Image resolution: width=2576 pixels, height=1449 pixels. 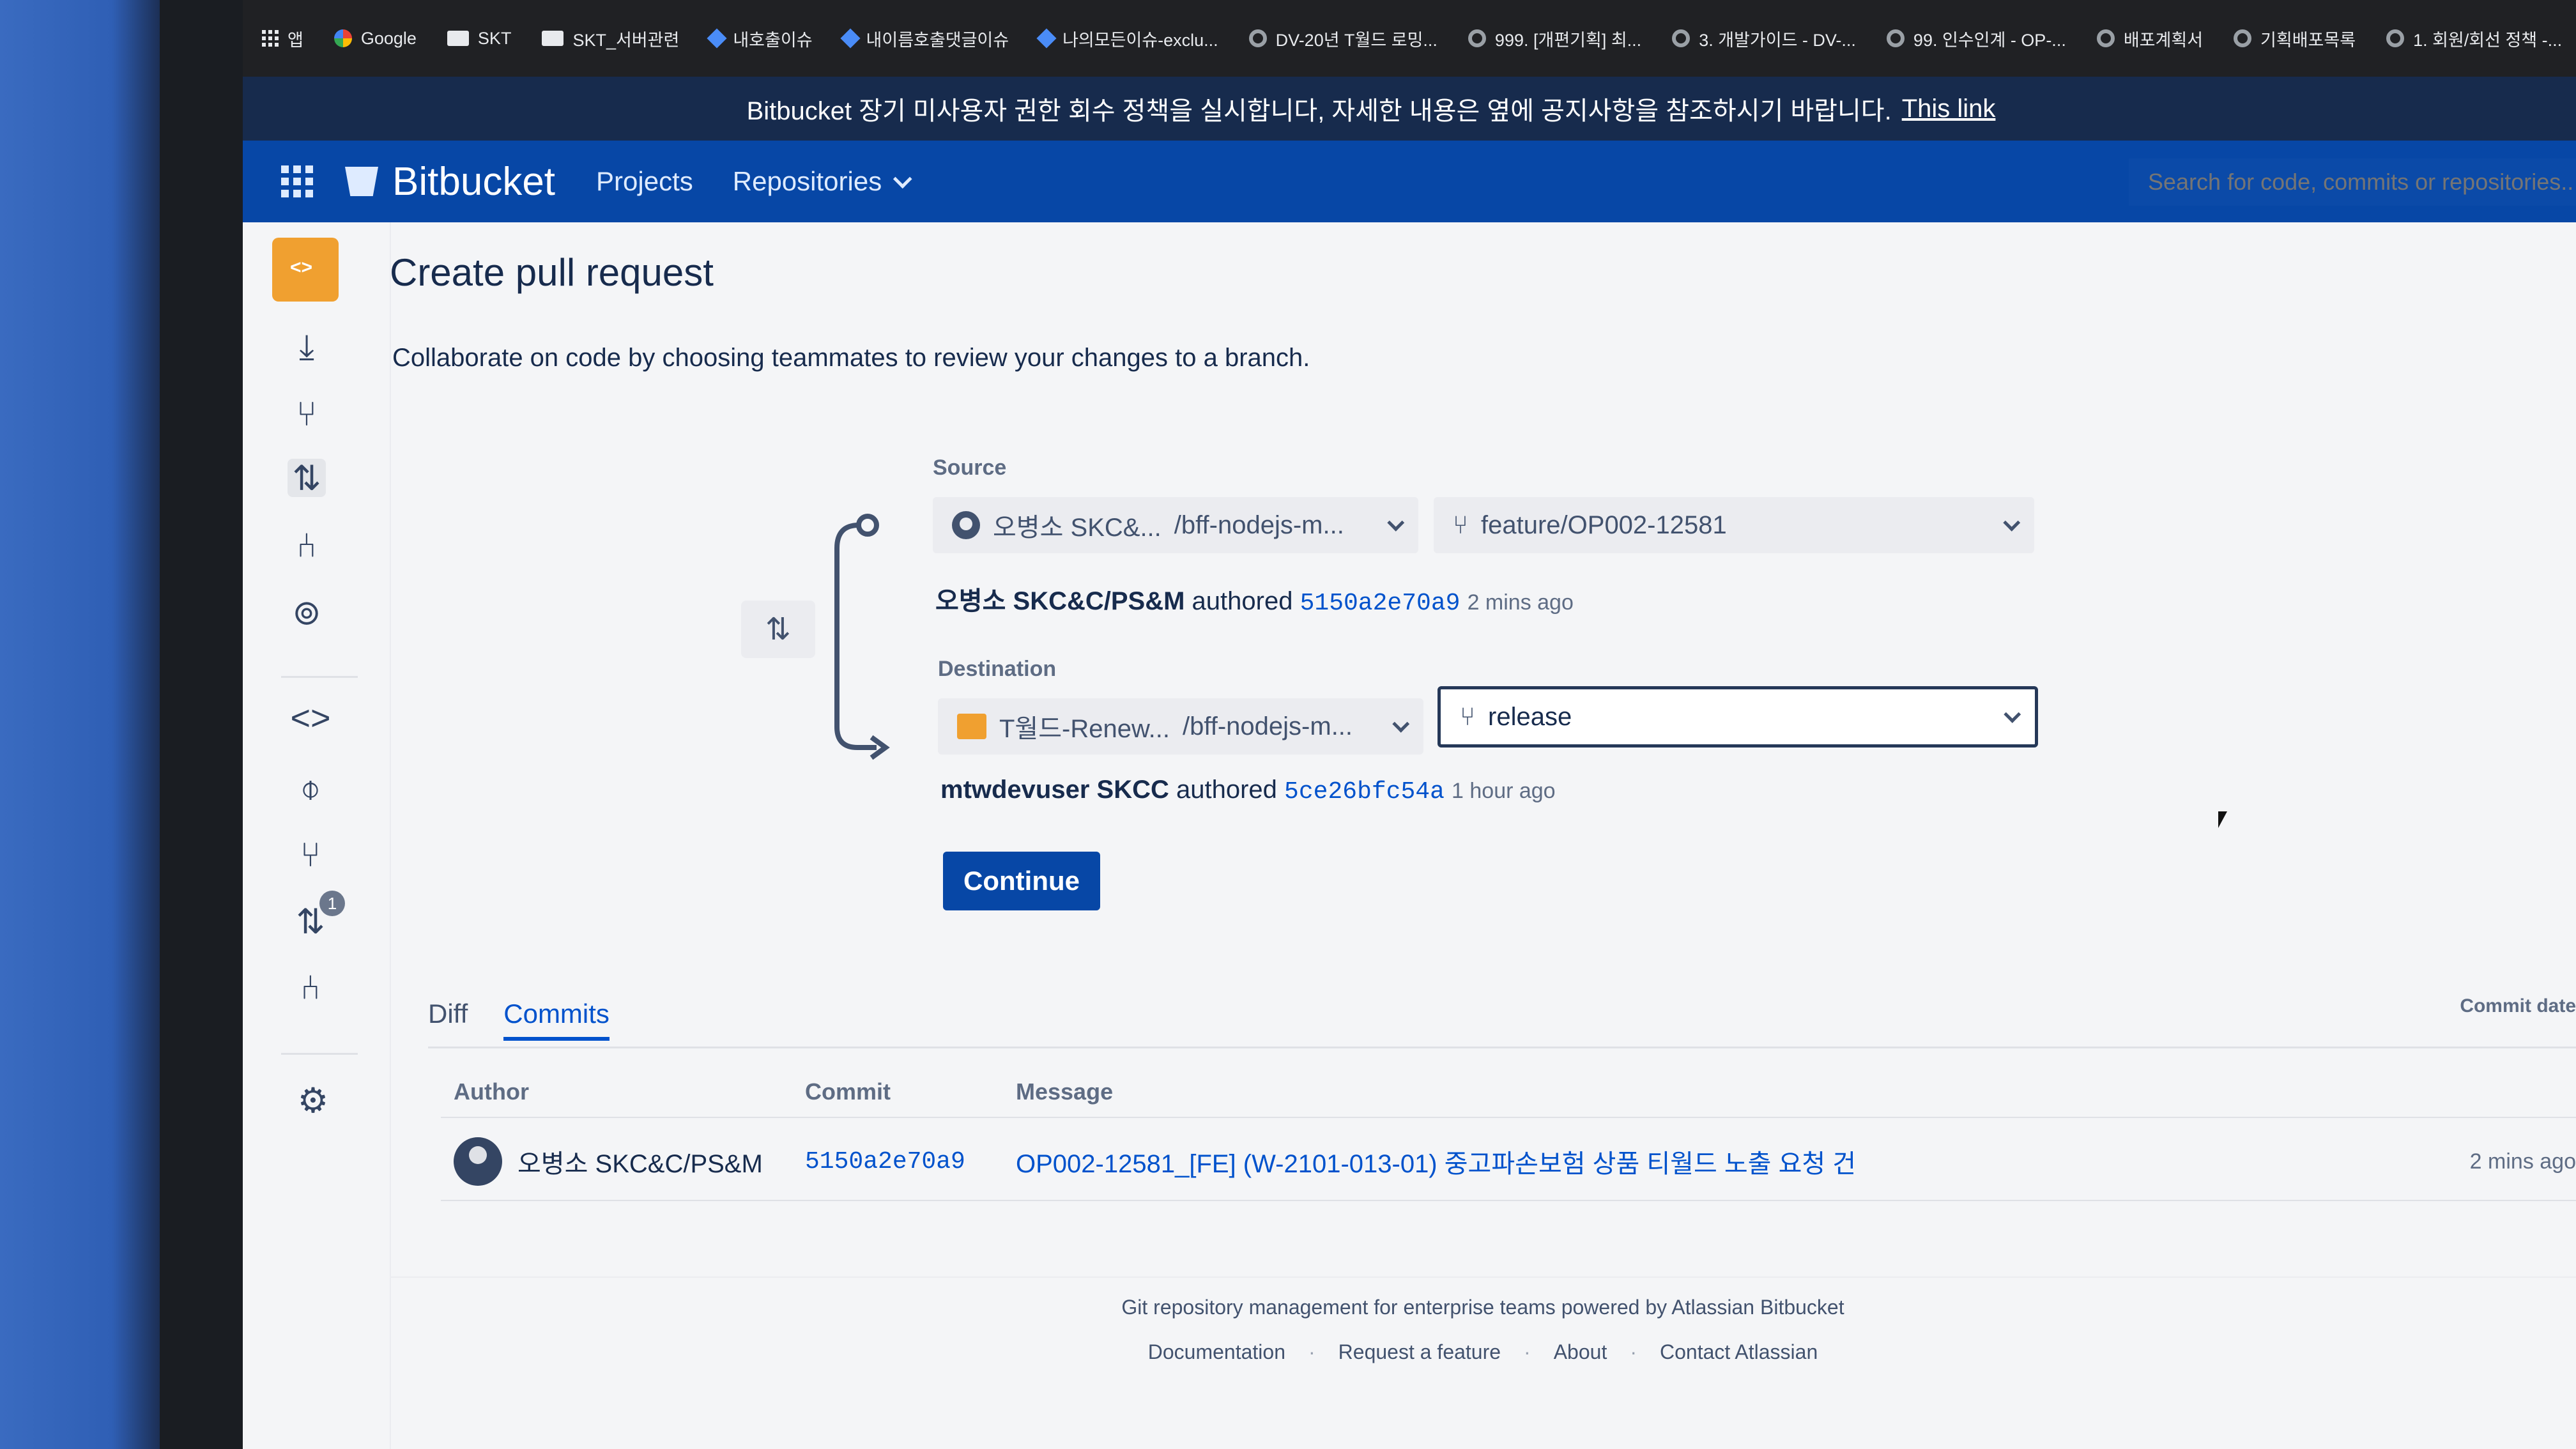 What do you see at coordinates (773, 40) in the screenshot?
I see `bookmark-label: 내호출이슈` at bounding box center [773, 40].